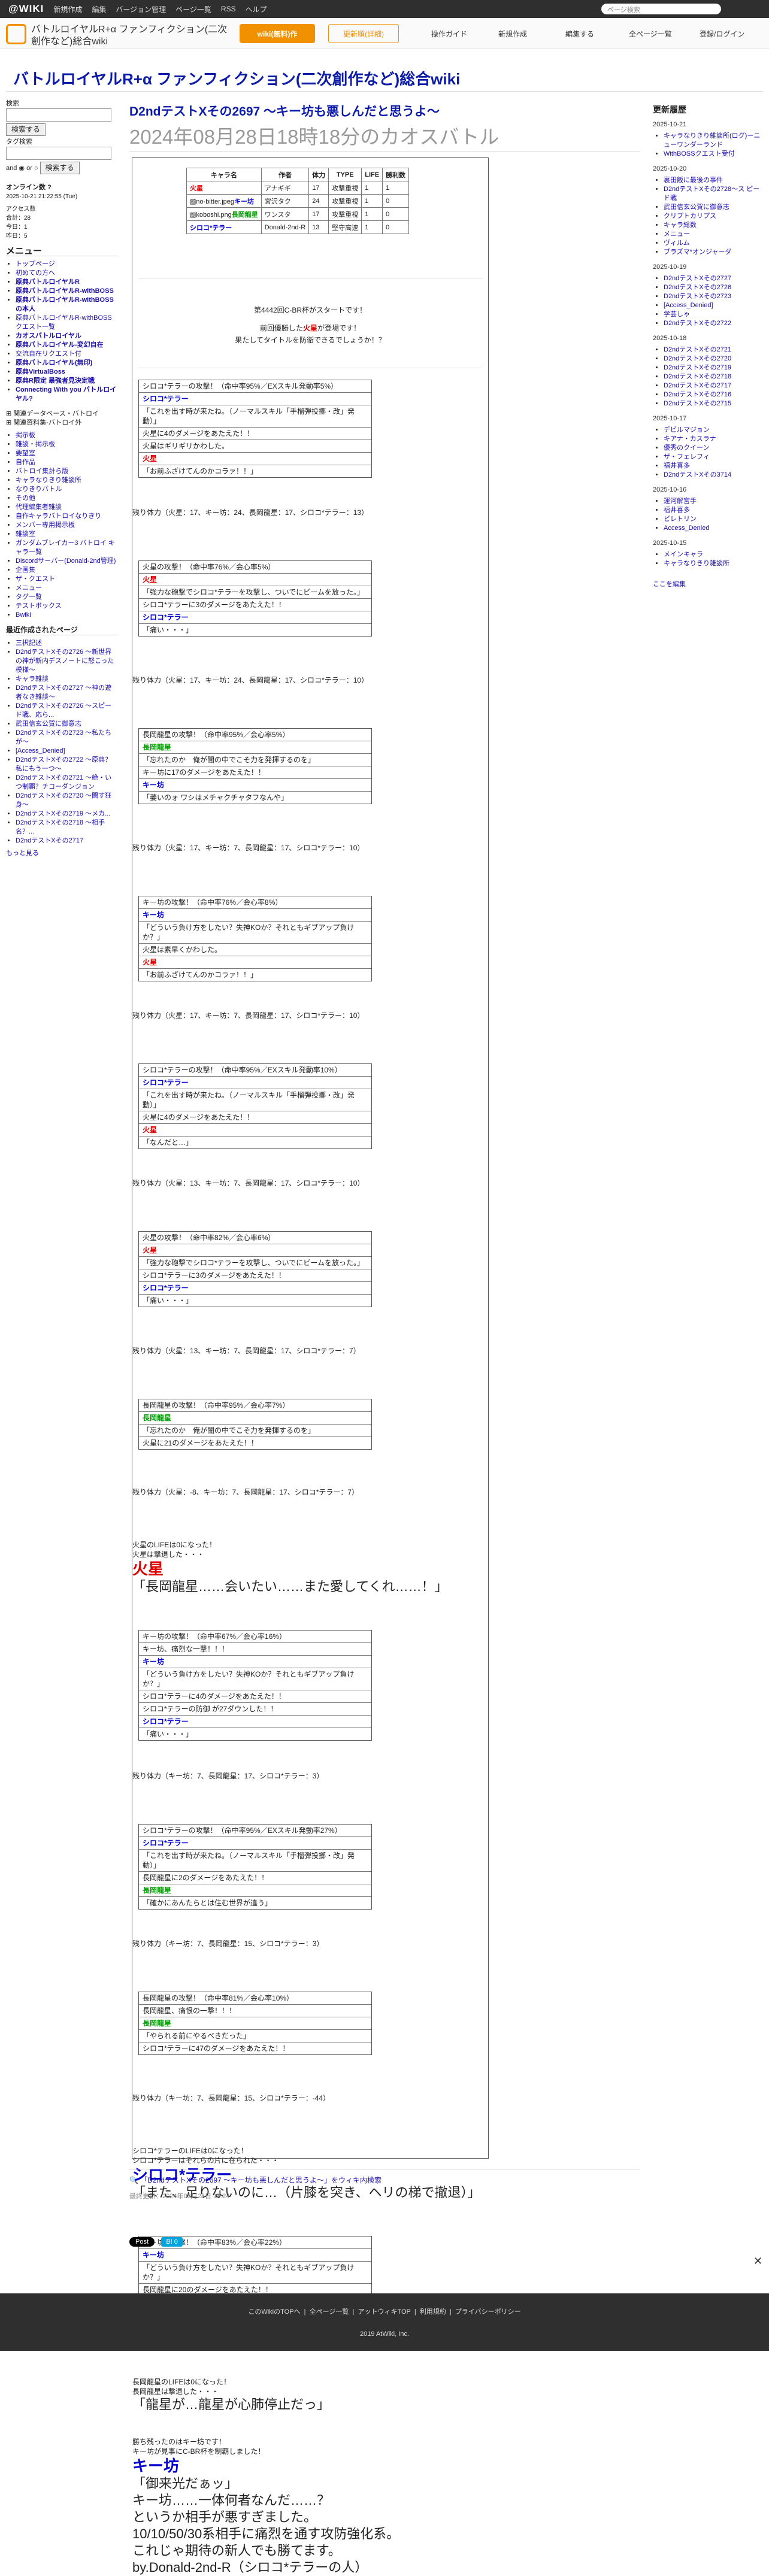 Image resolution: width=769 pixels, height=2576 pixels. What do you see at coordinates (36, 444) in the screenshot?
I see `tree-link: 雑談・掲示板` at bounding box center [36, 444].